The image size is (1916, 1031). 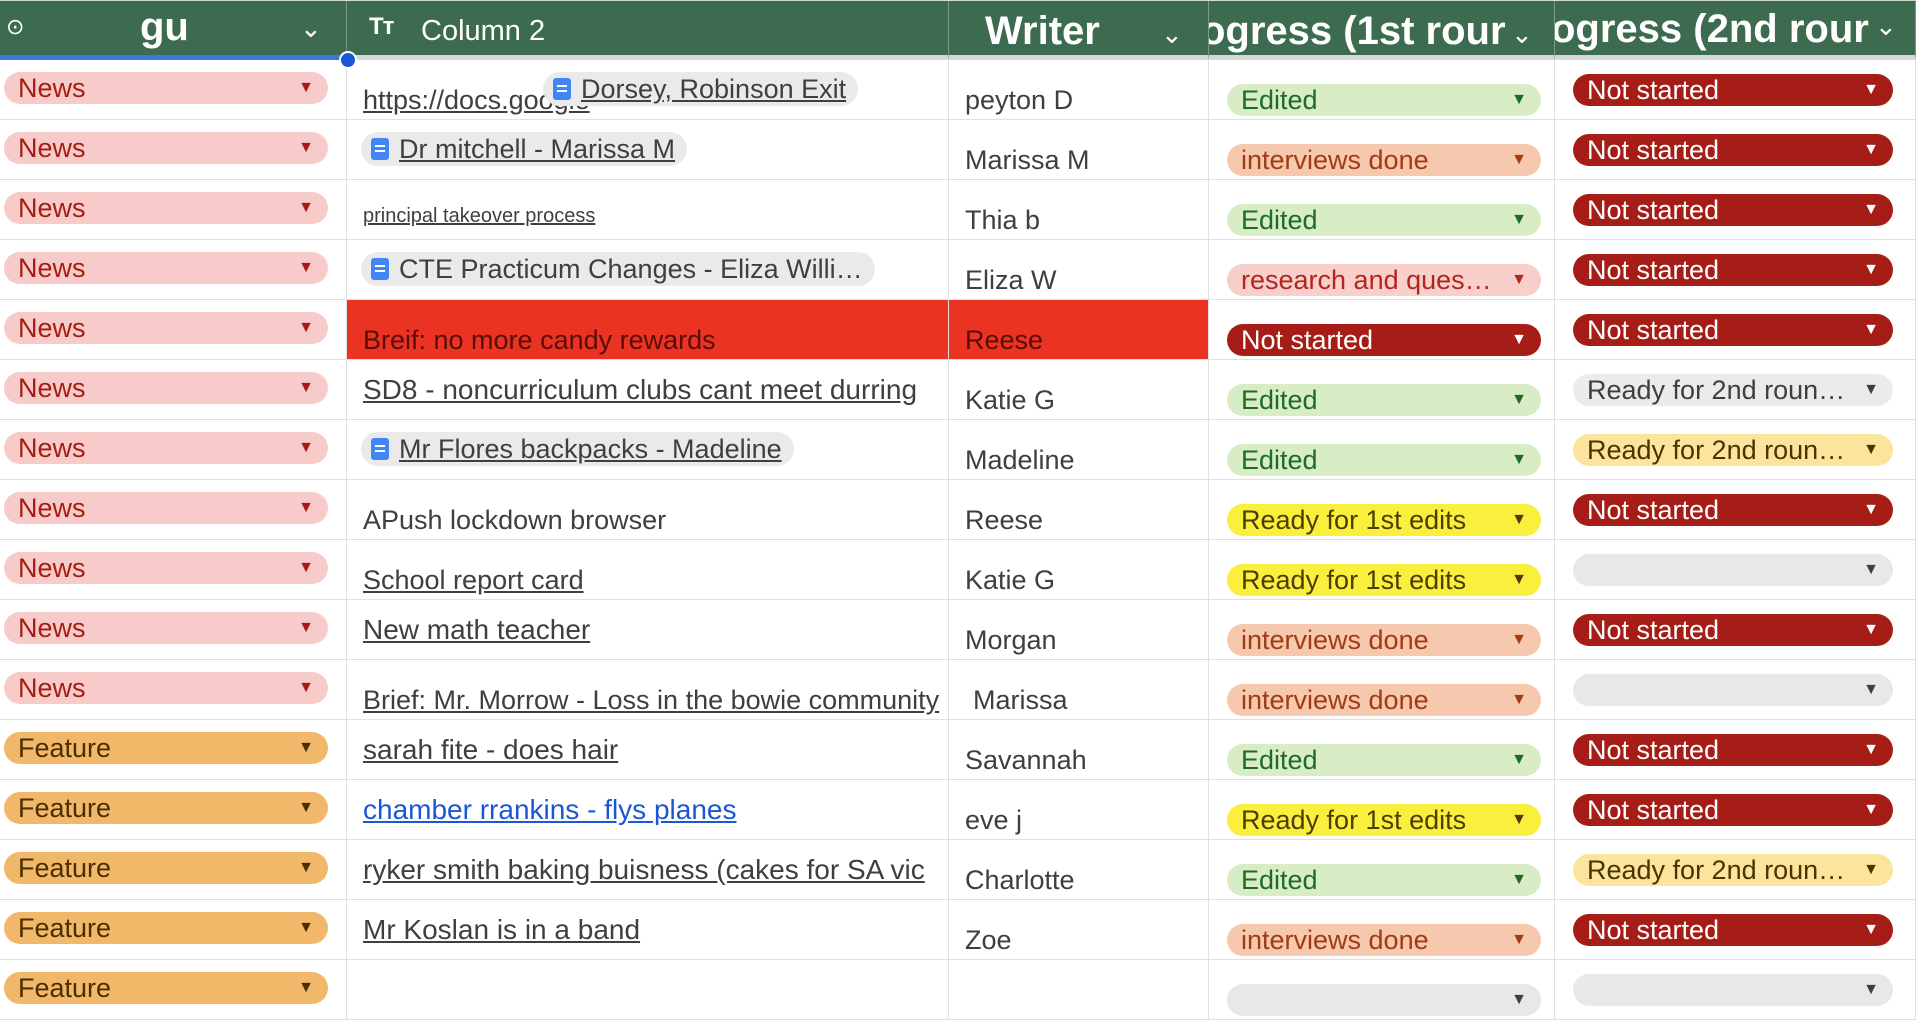 I want to click on progress-1st-cell: interviews done ▼, so click(x=1382, y=150).